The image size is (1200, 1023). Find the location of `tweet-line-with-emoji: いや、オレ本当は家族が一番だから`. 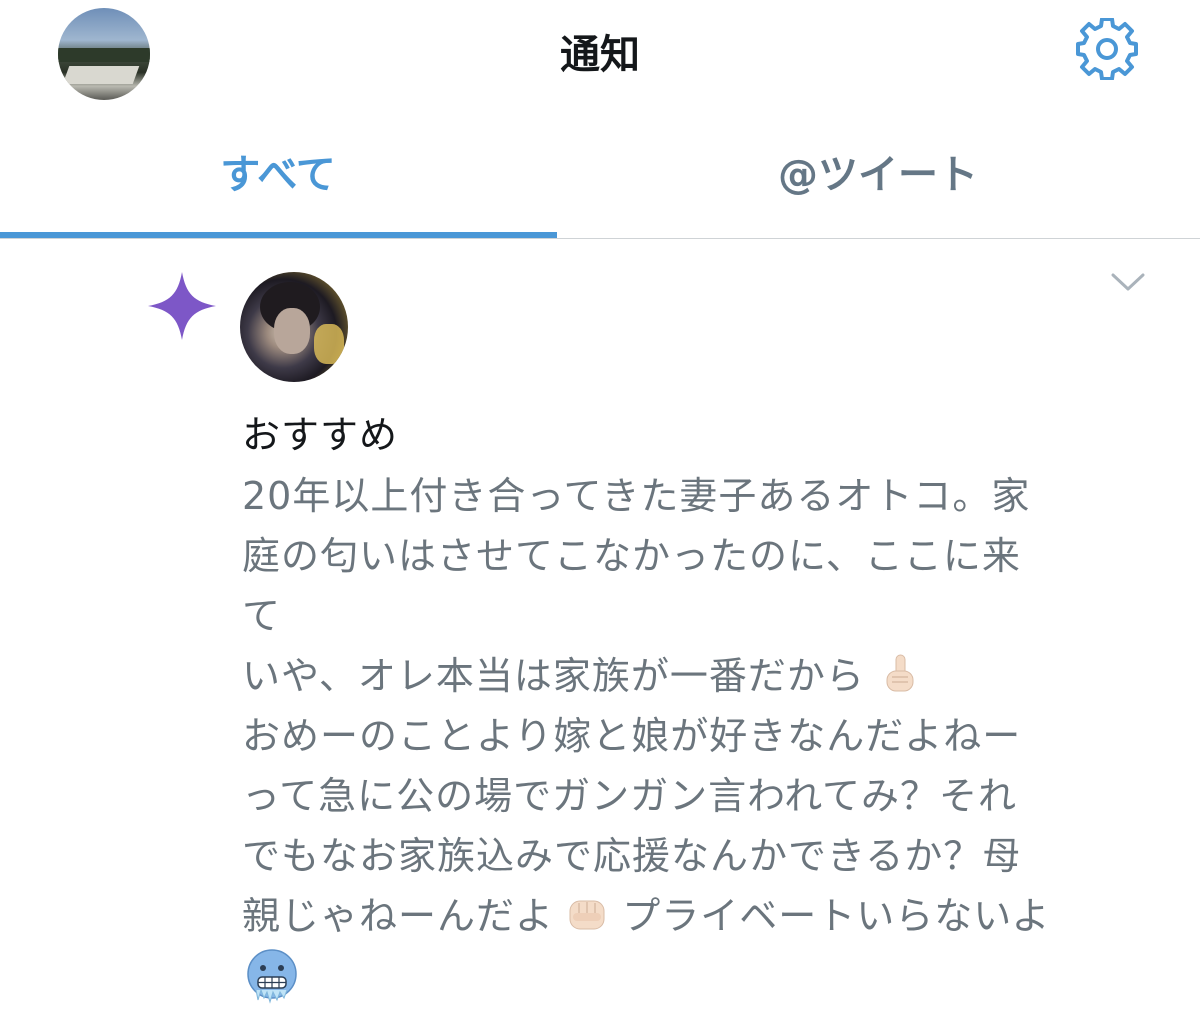

tweet-line-with-emoji: いや、オレ本当は家族が一番だから is located at coordinates (702, 676).